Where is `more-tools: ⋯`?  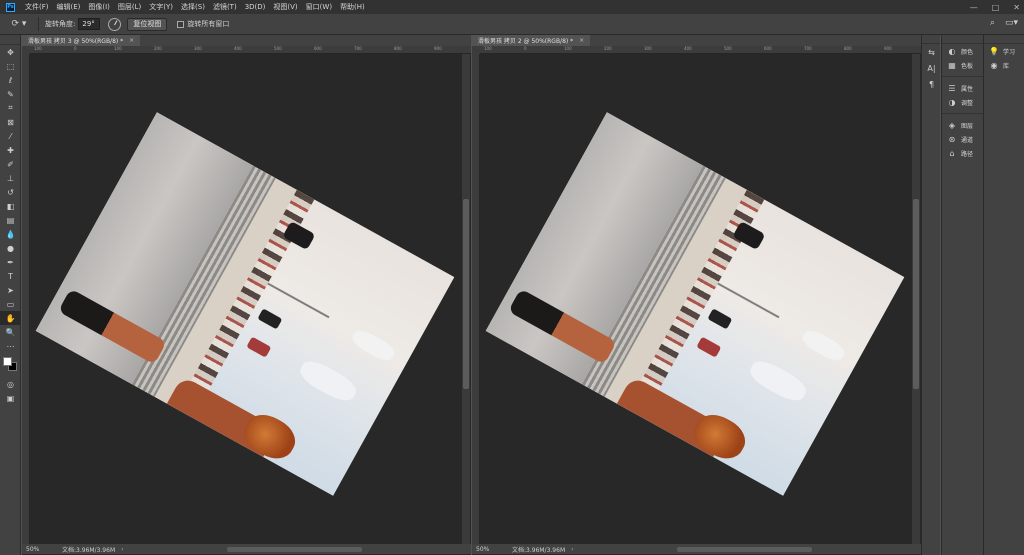 more-tools: ⋯ is located at coordinates (10, 346).